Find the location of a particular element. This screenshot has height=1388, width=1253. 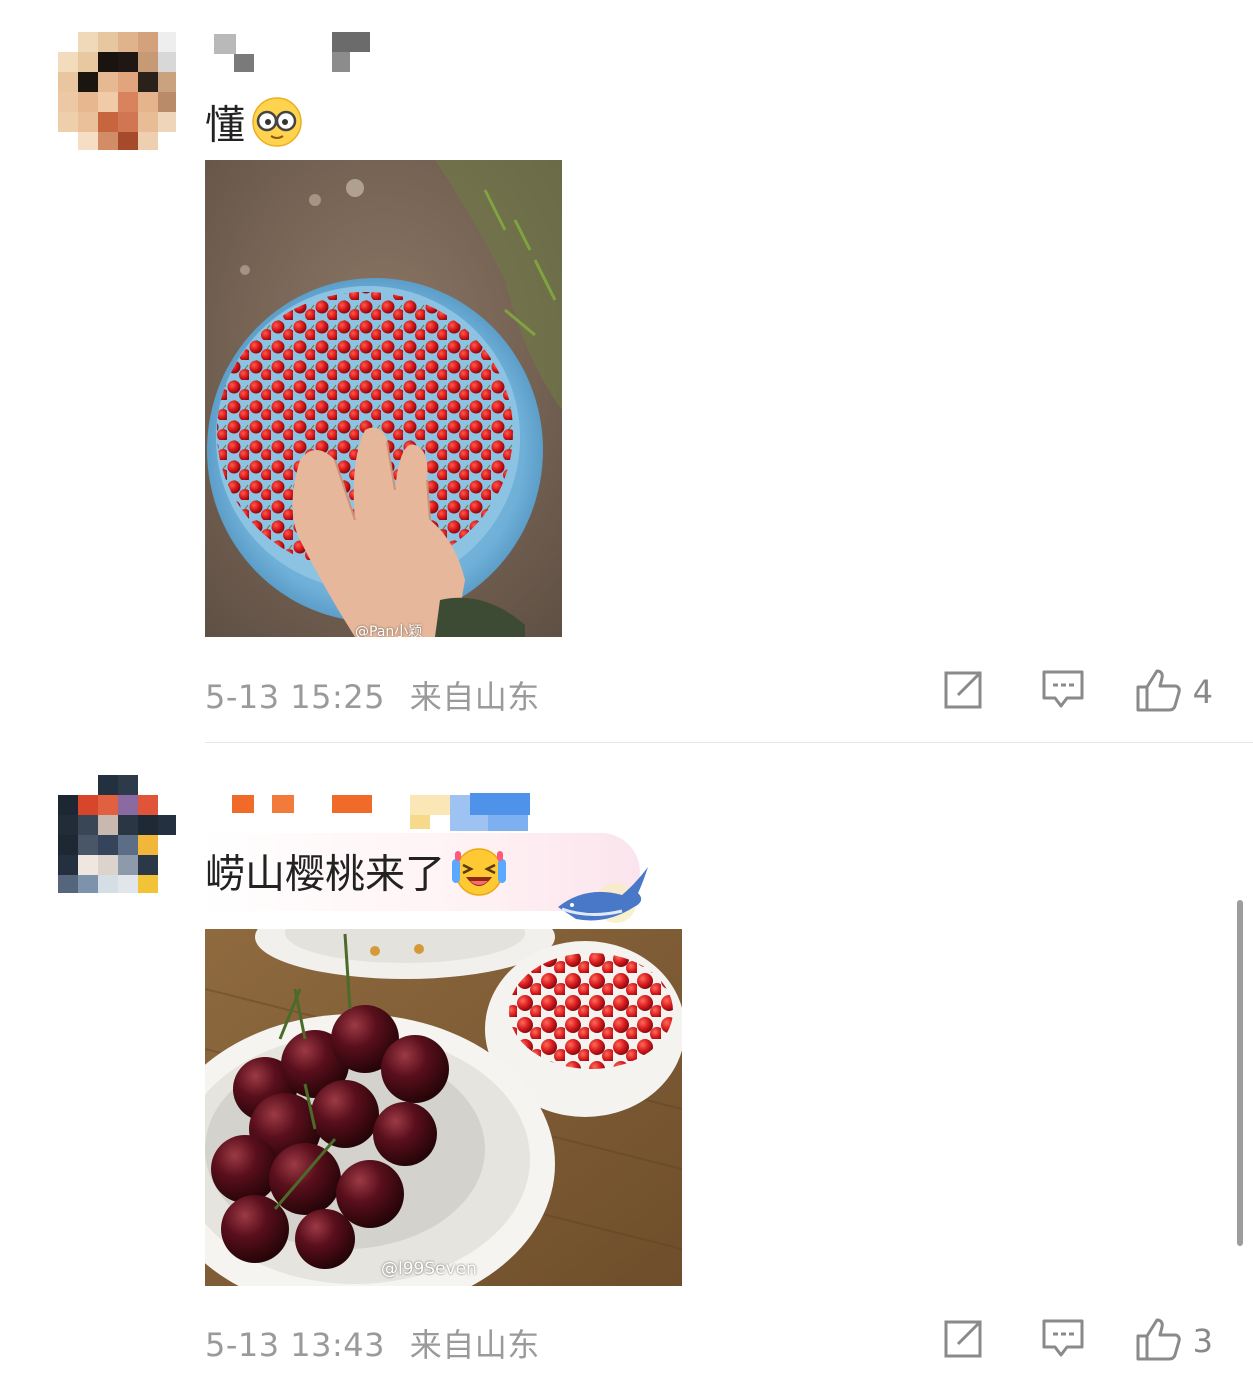

comment-meta: 5-13 13:43 来自山东 is located at coordinates (372, 1343).